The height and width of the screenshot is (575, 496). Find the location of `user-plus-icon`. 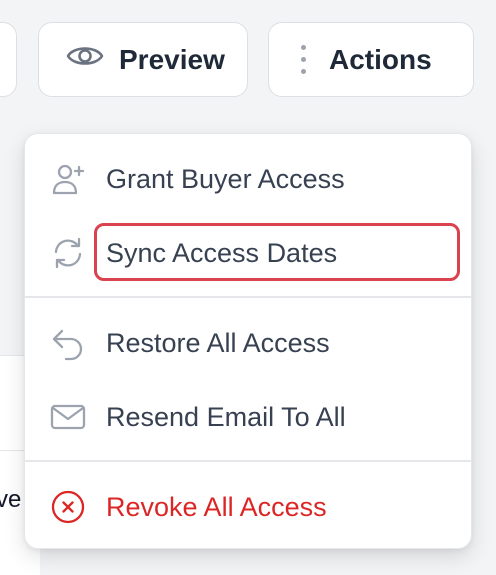

user-plus-icon is located at coordinates (68, 179).